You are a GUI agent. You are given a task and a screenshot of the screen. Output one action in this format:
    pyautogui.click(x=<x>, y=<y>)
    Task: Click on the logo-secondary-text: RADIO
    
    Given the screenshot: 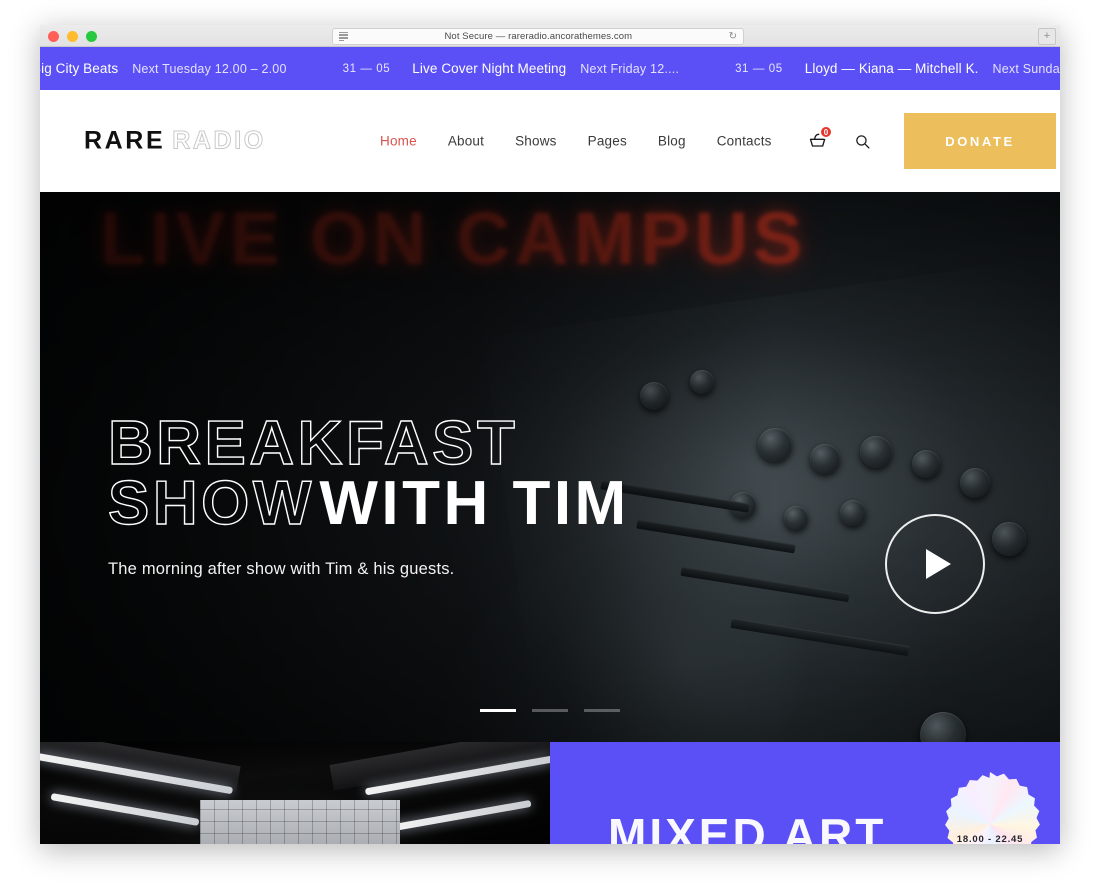 What is the action you would take?
    pyautogui.click(x=219, y=140)
    